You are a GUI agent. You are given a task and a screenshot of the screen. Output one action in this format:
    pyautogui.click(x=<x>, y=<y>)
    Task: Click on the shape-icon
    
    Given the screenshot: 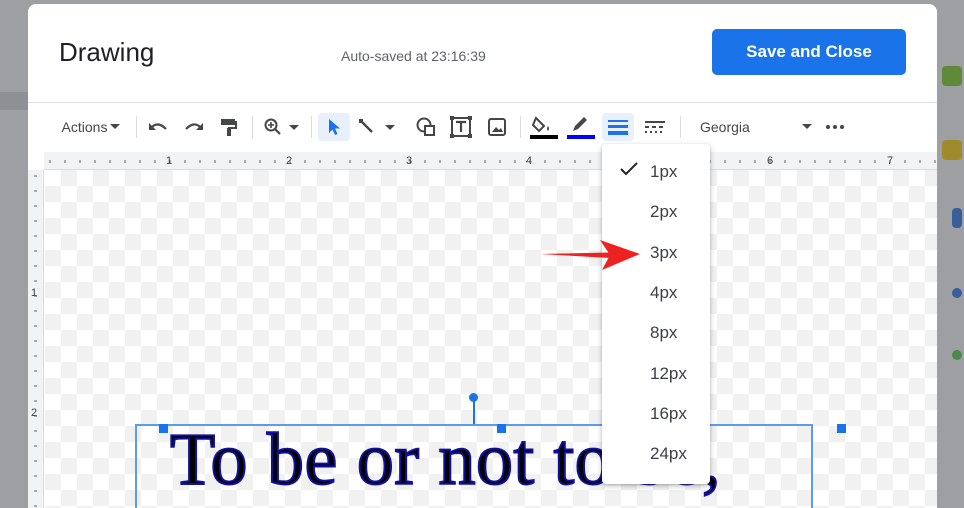 What is the action you would take?
    pyautogui.click(x=426, y=127)
    